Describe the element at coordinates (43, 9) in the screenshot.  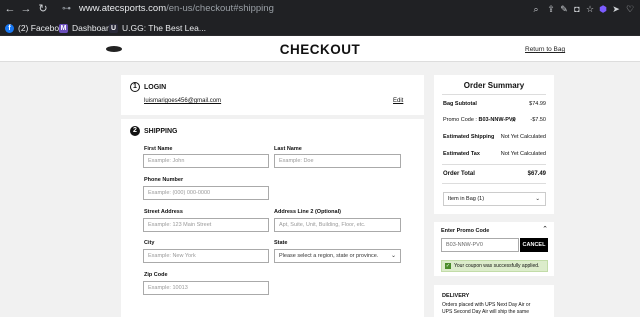
I see `reload-icon: ↻` at that location.